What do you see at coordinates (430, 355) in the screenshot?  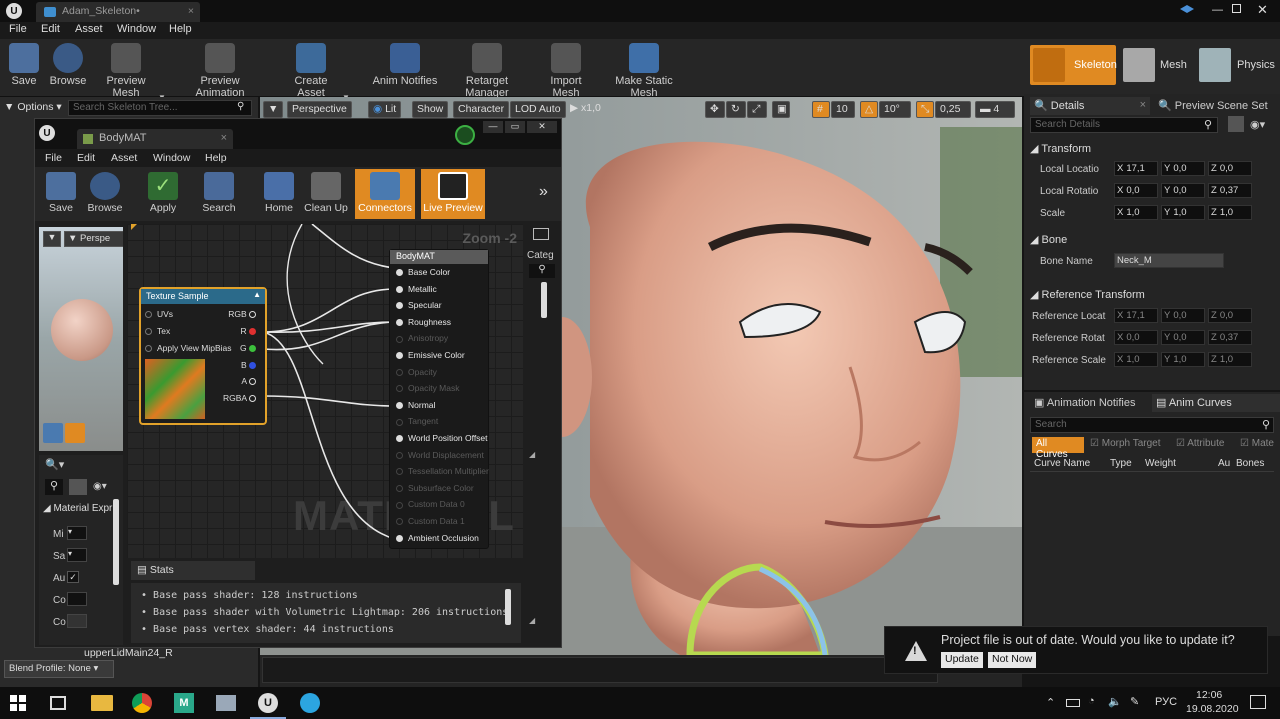 I see `material-input-pin: Emissive Color` at bounding box center [430, 355].